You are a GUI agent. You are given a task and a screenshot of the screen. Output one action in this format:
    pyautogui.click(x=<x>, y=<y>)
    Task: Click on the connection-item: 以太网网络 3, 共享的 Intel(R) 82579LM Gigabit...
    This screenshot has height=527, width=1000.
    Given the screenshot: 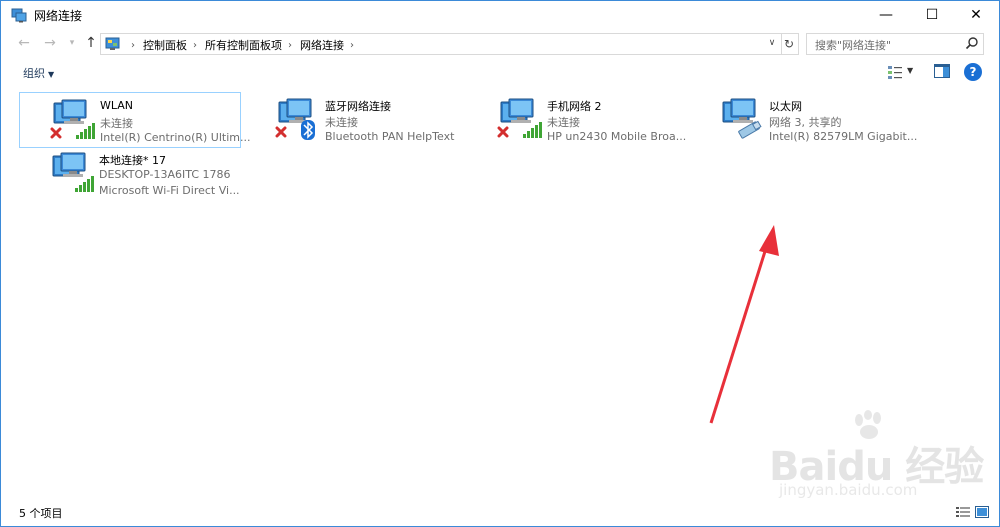 What is the action you would take?
    pyautogui.click(x=803, y=119)
    